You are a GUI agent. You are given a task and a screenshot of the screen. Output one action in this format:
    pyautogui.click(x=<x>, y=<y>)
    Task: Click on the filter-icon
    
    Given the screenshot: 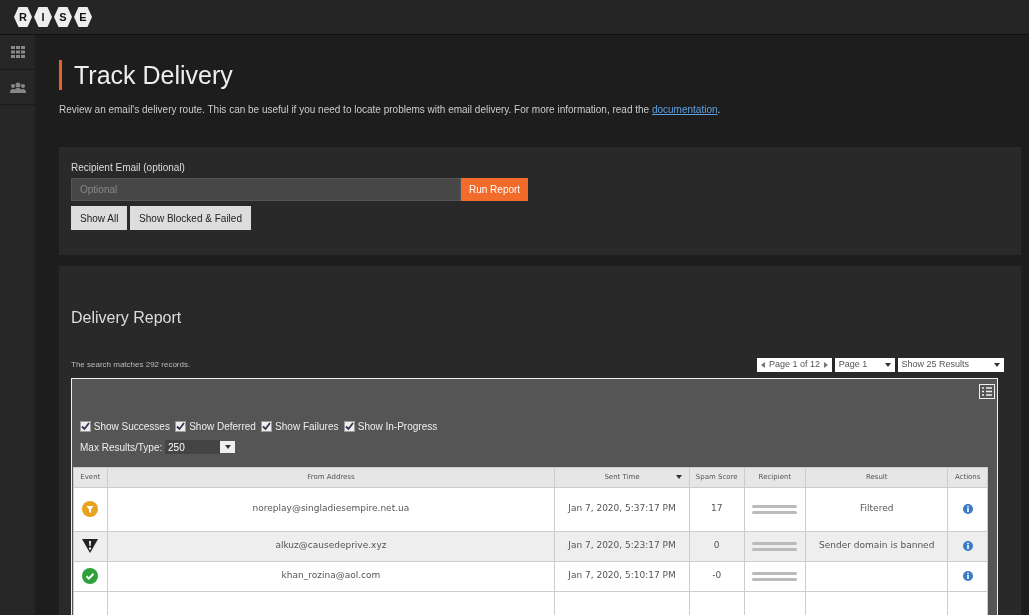 What is the action you would take?
    pyautogui.click(x=90, y=509)
    